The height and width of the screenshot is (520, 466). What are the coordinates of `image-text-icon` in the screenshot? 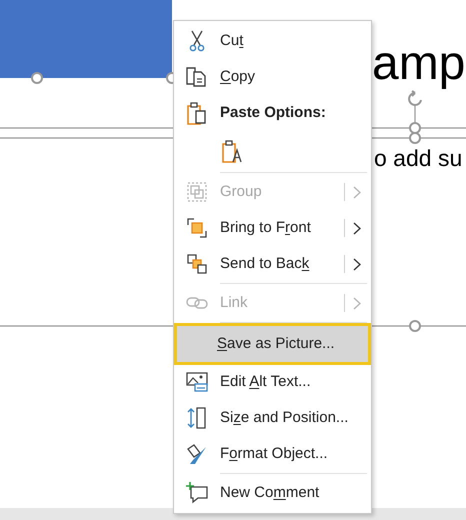 It's located at (197, 382).